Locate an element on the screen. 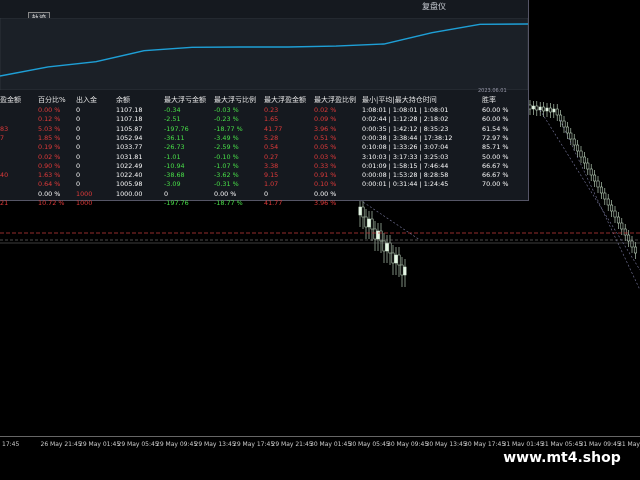  table-cell: 0.02 % is located at coordinates (49, 156).